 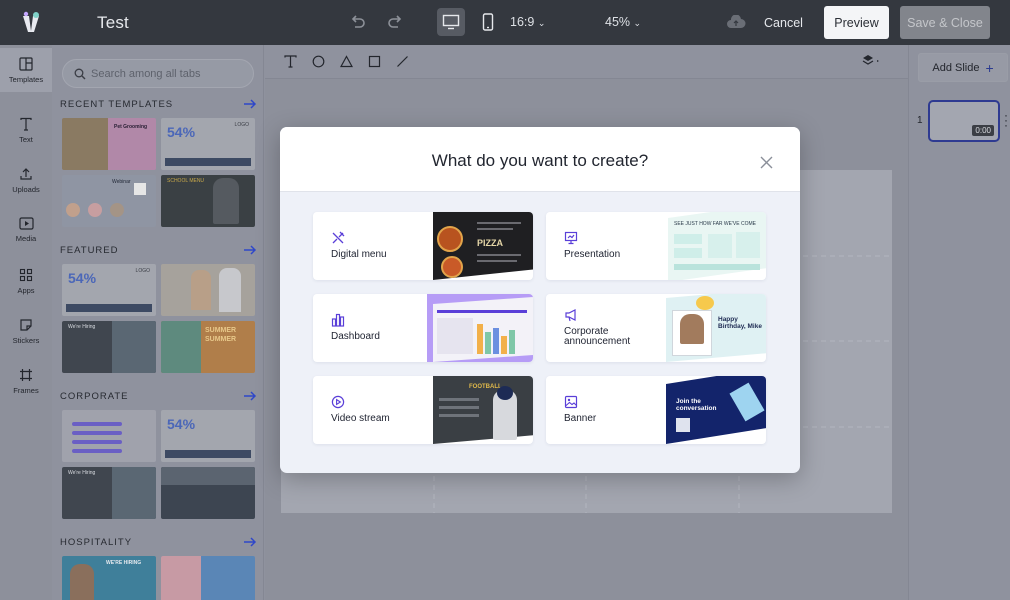 What do you see at coordinates (423, 246) in the screenshot?
I see `card-digital-menu: Digital menu PIZZA` at bounding box center [423, 246].